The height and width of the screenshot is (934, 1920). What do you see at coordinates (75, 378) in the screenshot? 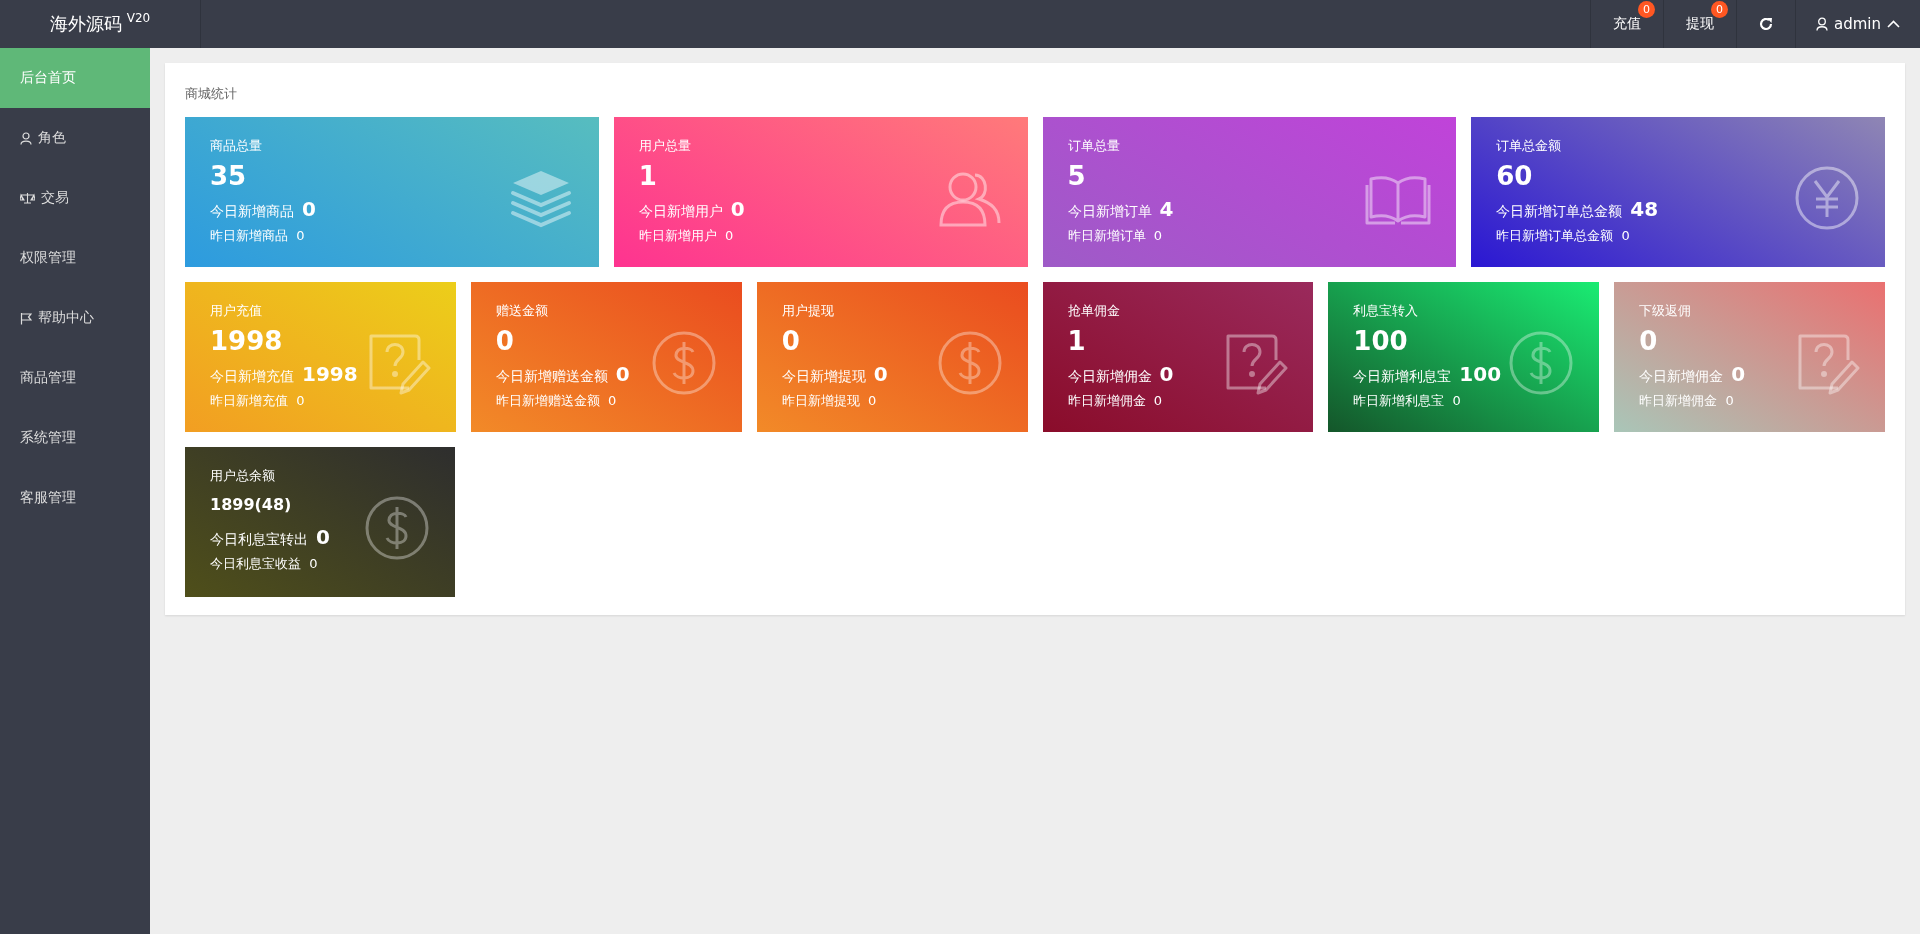
I see `sidebar-item: 商品管理` at bounding box center [75, 378].